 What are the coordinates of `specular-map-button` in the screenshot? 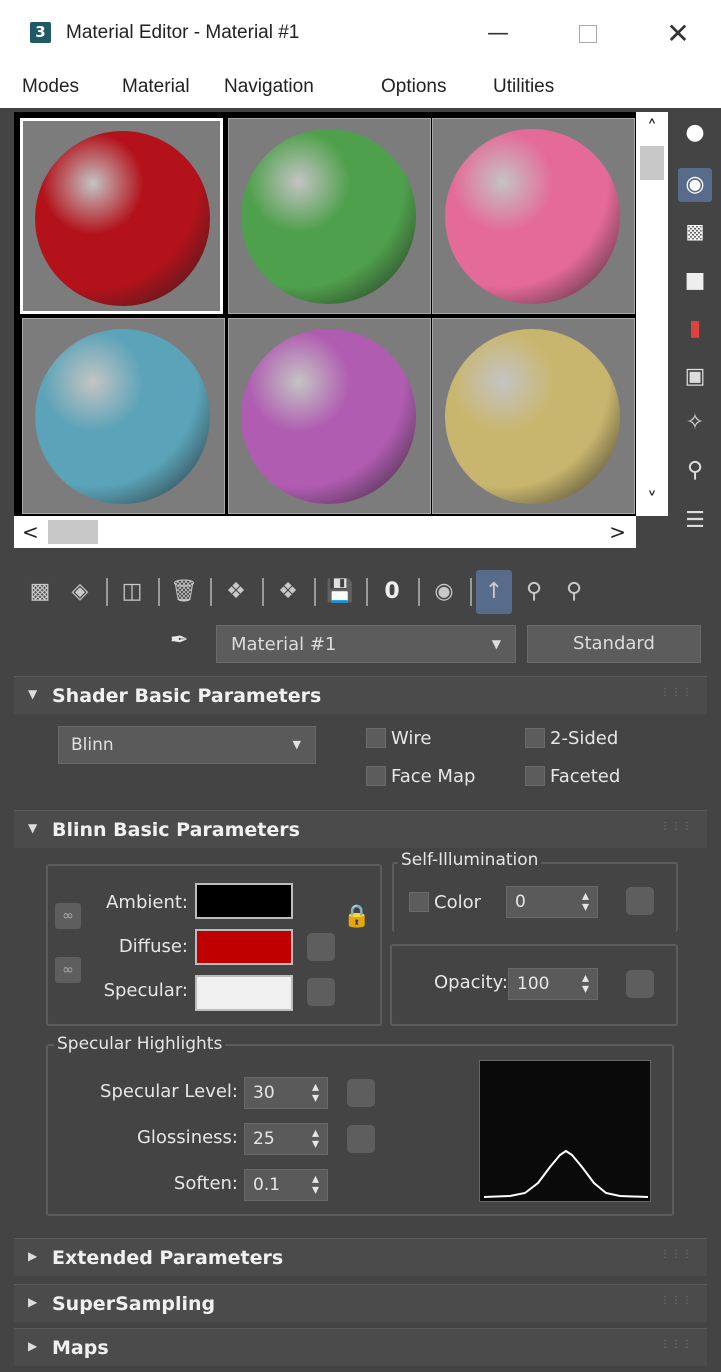 It's located at (321, 992).